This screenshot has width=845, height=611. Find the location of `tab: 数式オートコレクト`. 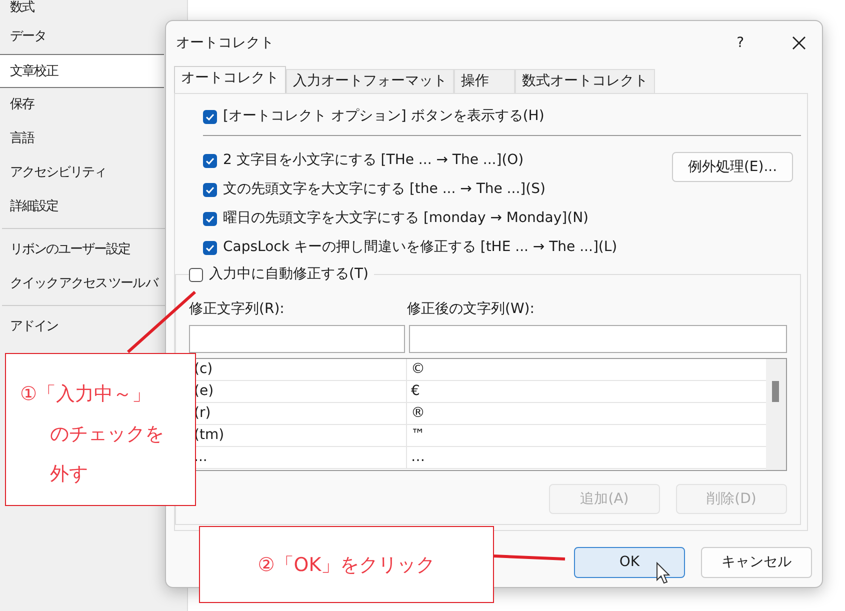

tab: 数式オートコレクト is located at coordinates (585, 81).